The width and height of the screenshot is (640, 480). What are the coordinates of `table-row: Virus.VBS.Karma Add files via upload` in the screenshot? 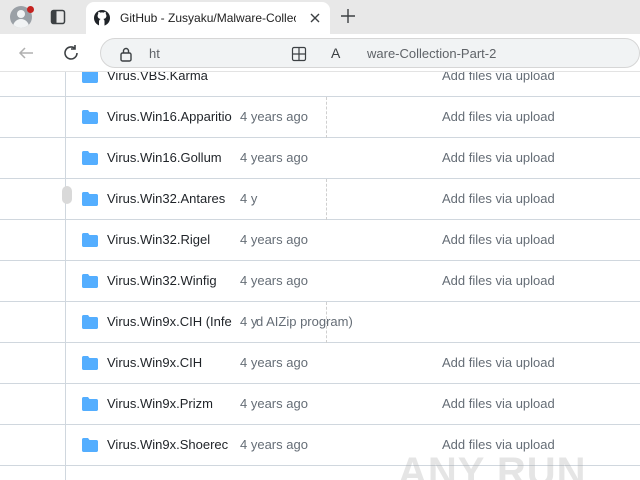 It's located at (353, 84).